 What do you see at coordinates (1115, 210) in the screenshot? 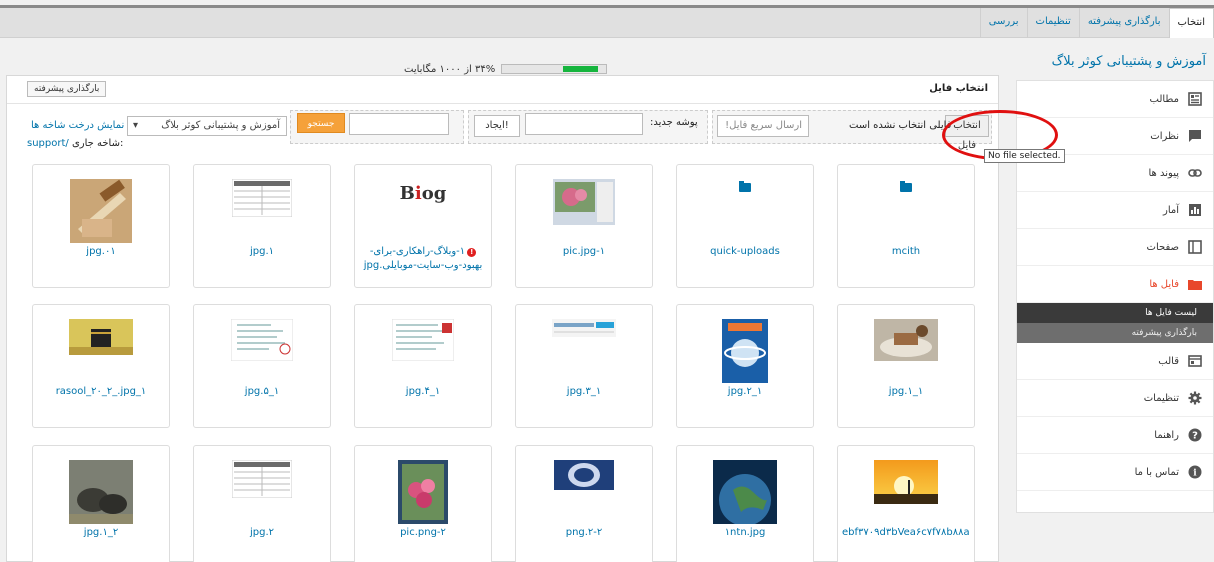
I see `sidebar-item-stats: آمار` at bounding box center [1115, 210].